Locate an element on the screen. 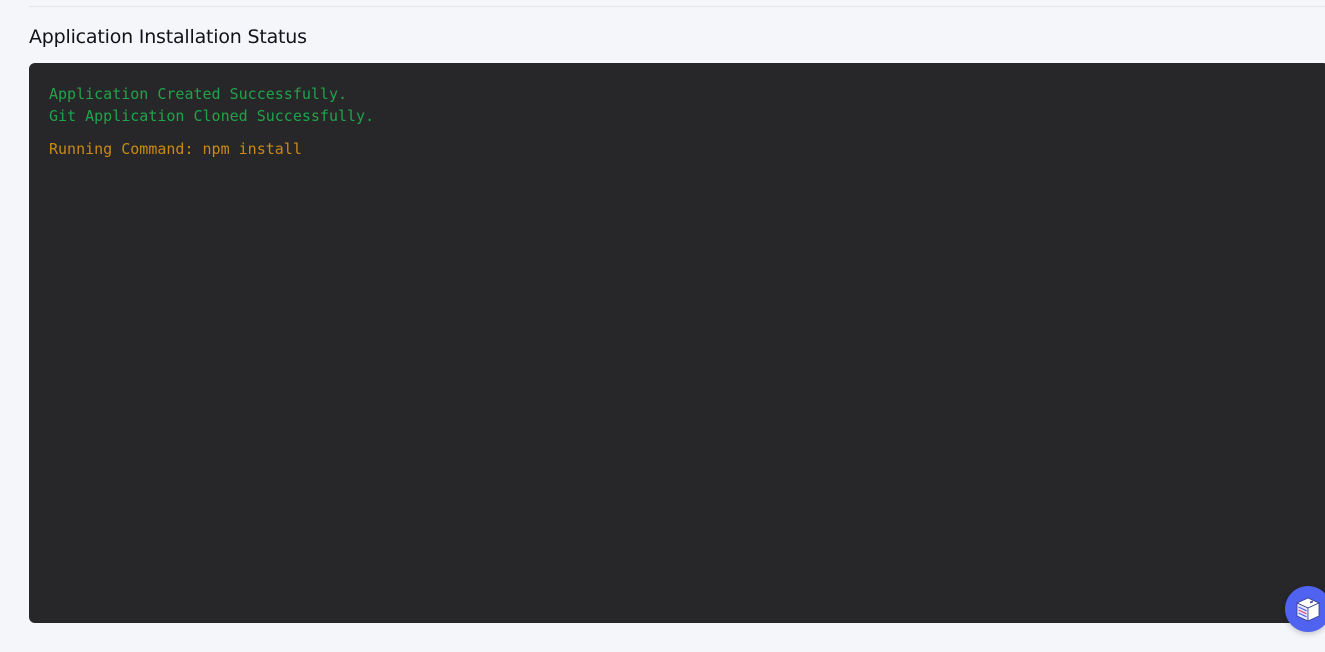 The image size is (1325, 652). log-line-app-created: Application Created Successfully. is located at coordinates (198, 94).